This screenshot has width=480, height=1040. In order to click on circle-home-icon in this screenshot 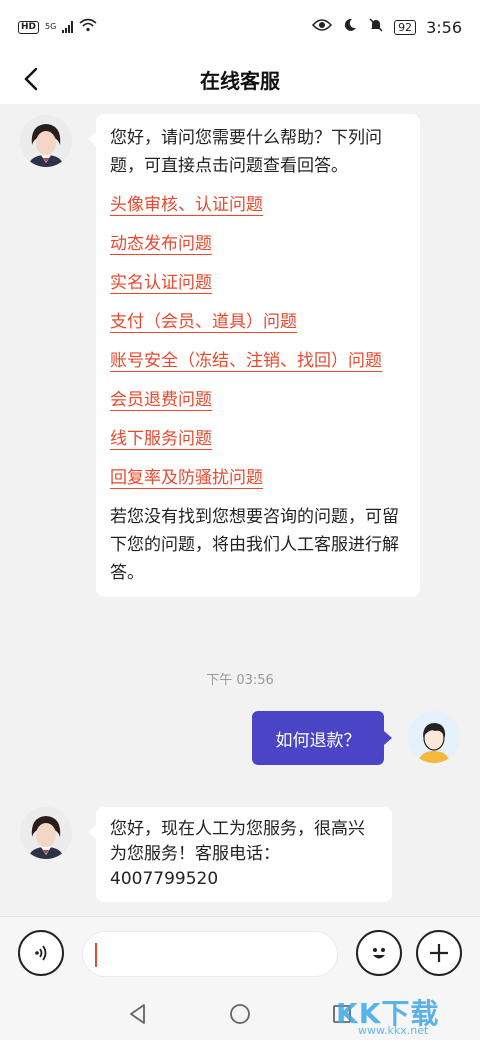, I will do `click(240, 1014)`.